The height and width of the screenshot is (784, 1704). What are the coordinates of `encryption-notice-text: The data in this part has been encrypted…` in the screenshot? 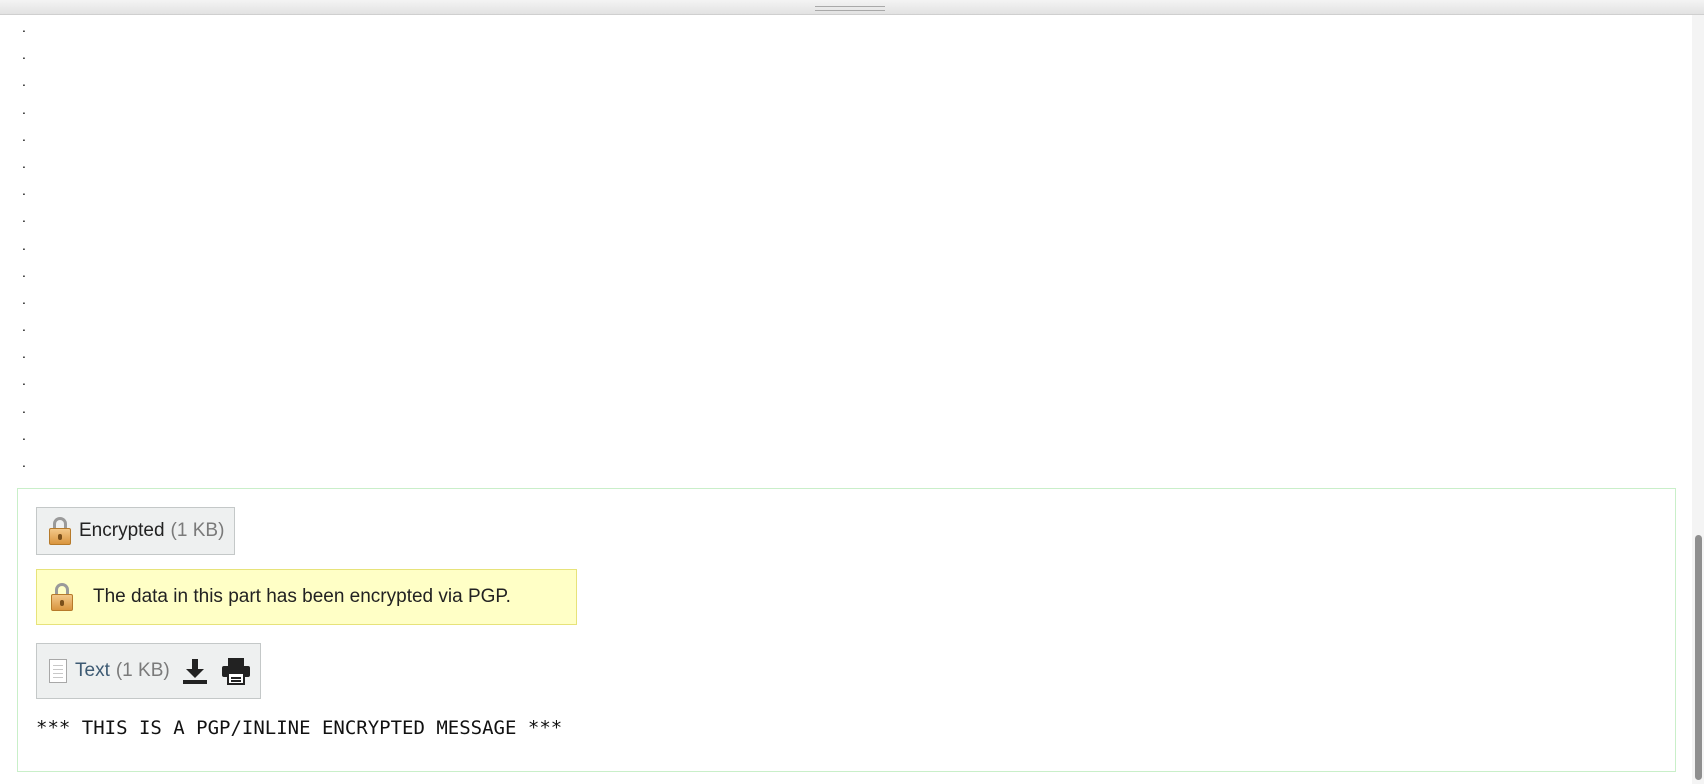 It's located at (302, 596).